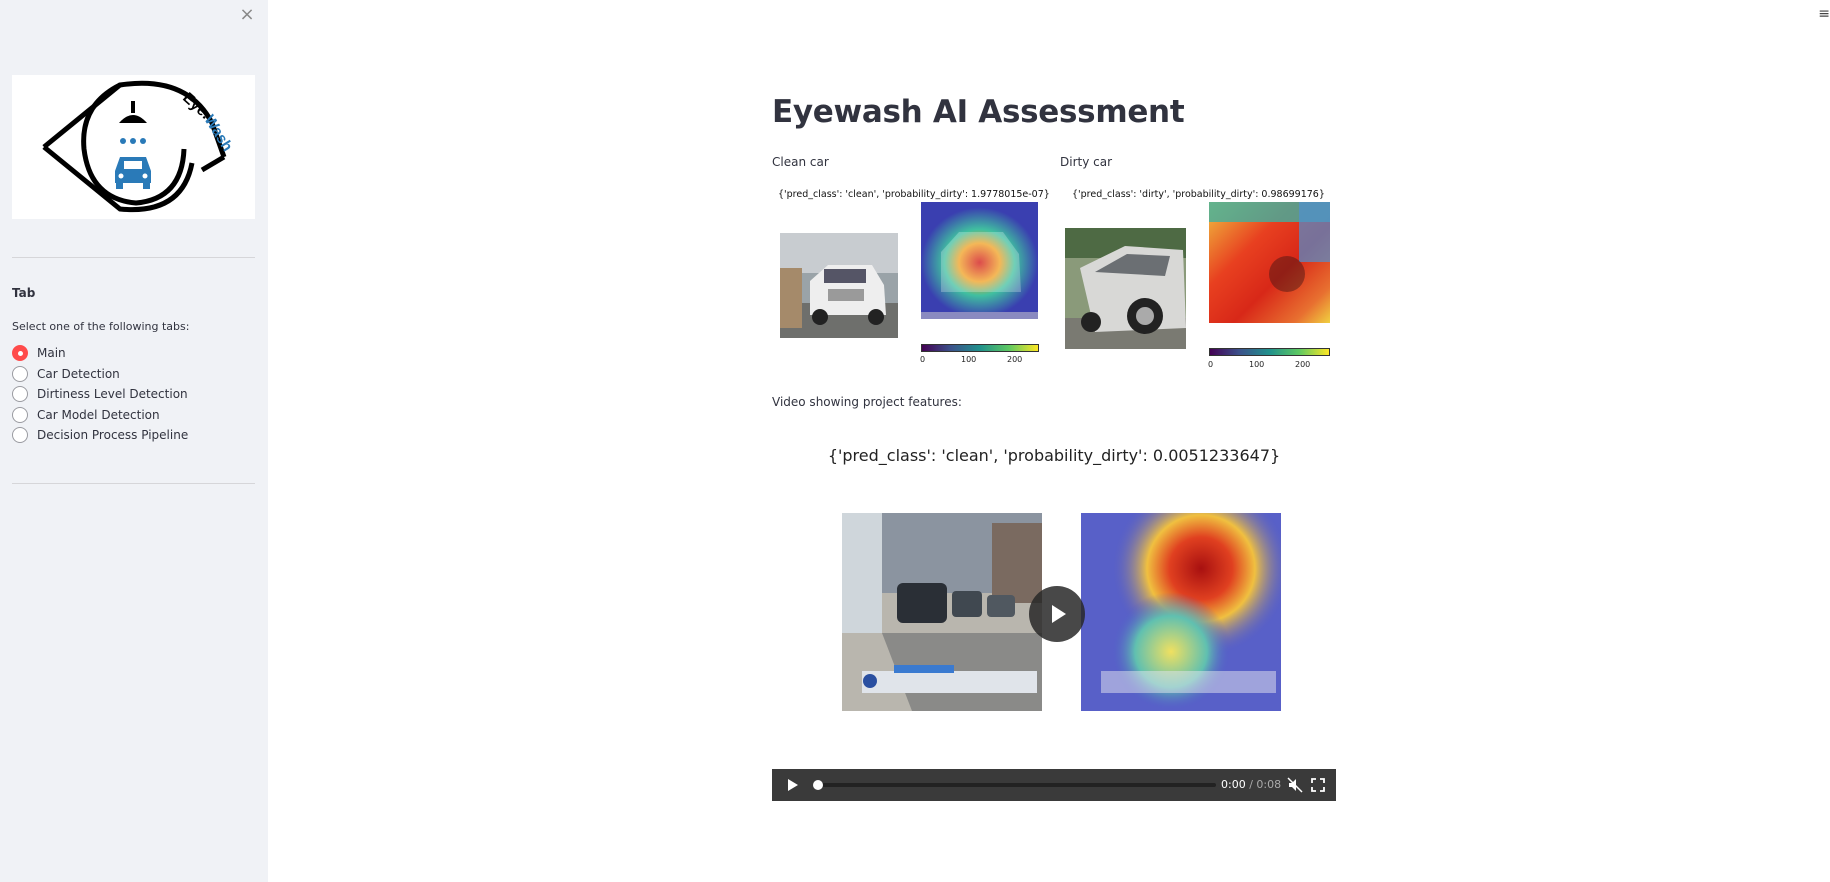 The height and width of the screenshot is (882, 1830). Describe the element at coordinates (1303, 364) in the screenshot. I see `dirty-colorbar-tick: 200` at that location.